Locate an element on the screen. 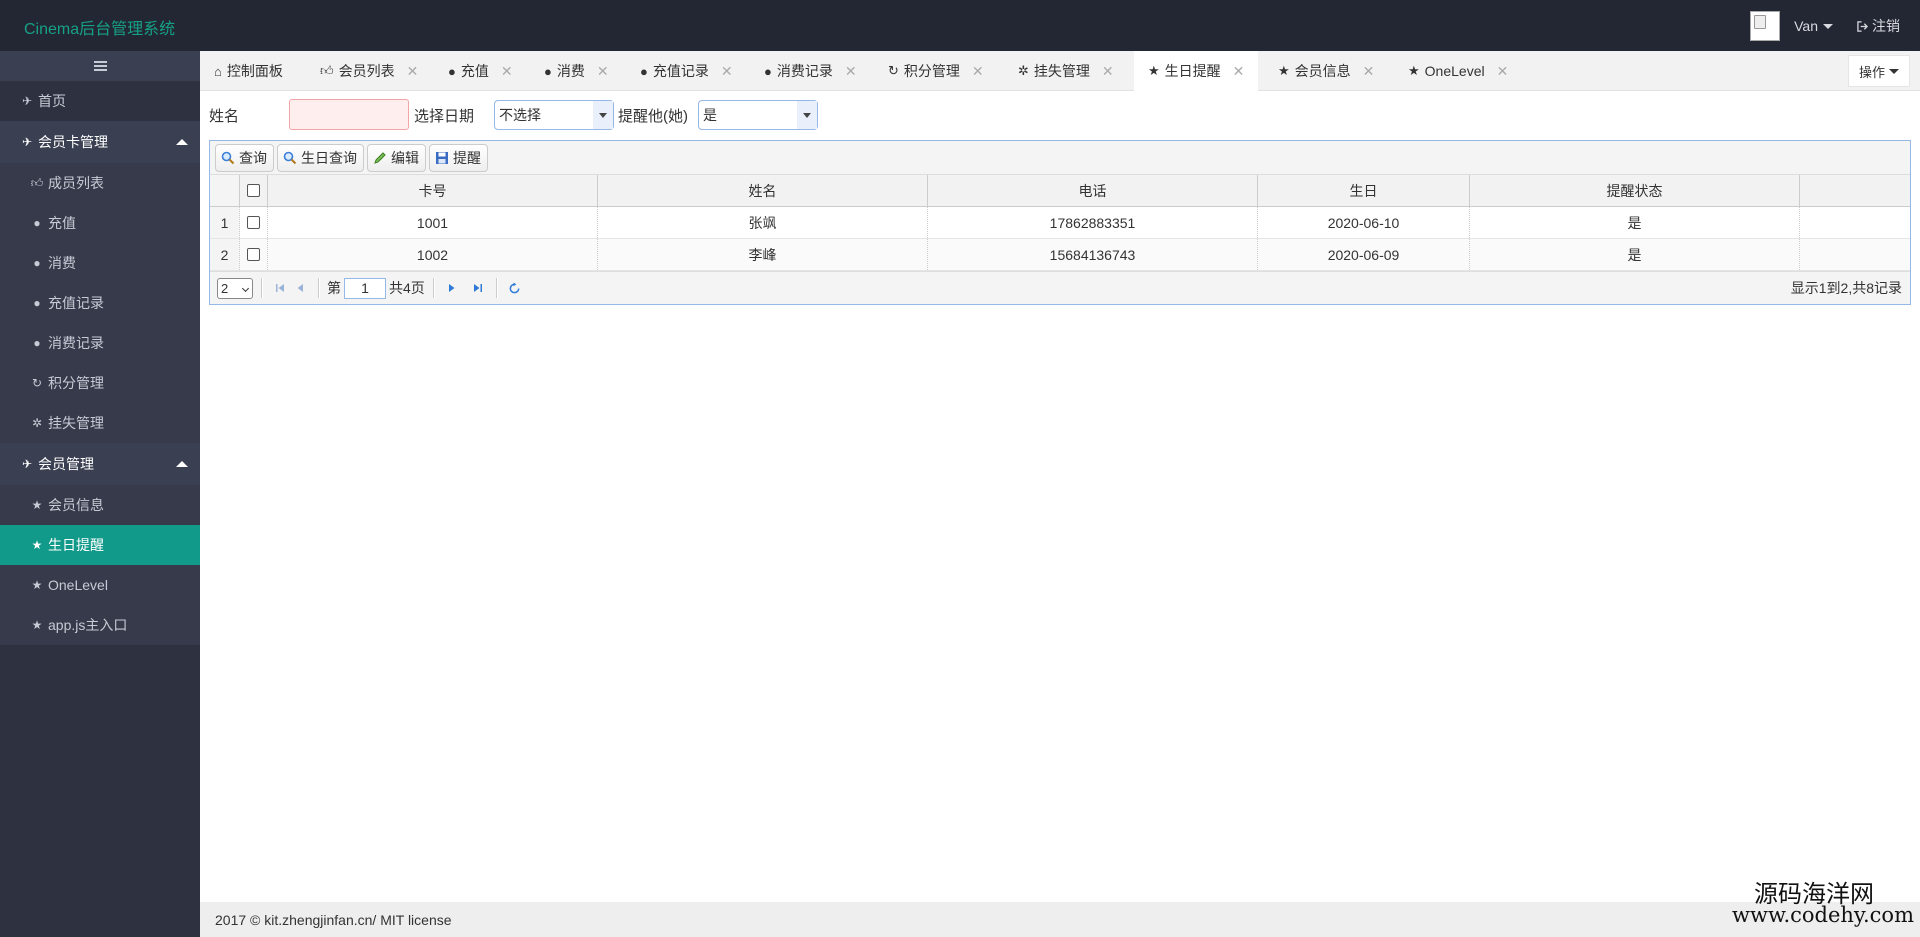 The height and width of the screenshot is (937, 1920). sidebar-group-member: ✈ 会员管理 is located at coordinates (100, 464).